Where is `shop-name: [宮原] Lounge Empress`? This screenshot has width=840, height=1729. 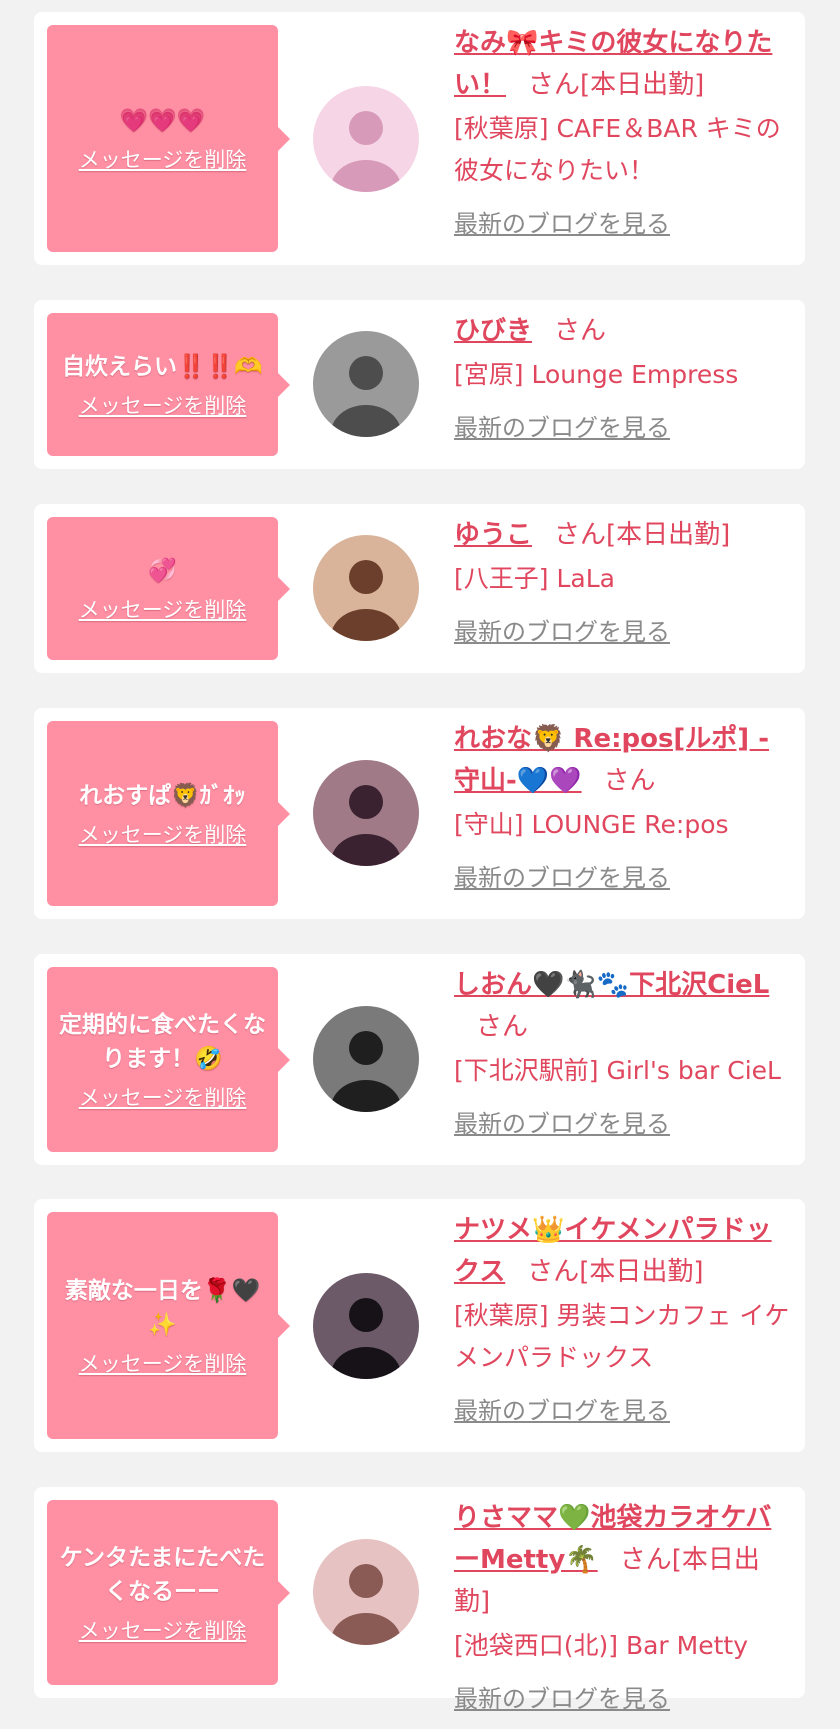 shop-name: [宮原] Lounge Empress is located at coordinates (596, 374).